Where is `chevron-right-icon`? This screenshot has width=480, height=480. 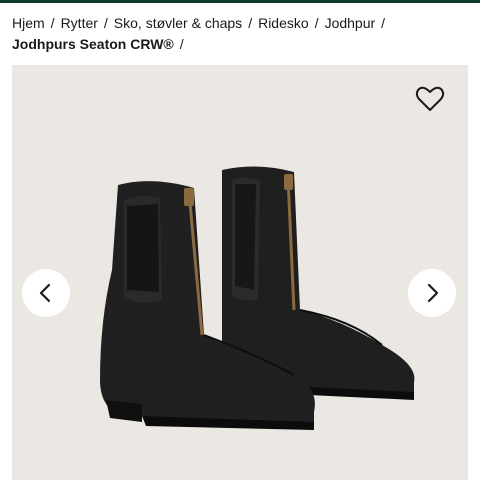
chevron-right-icon is located at coordinates (433, 293).